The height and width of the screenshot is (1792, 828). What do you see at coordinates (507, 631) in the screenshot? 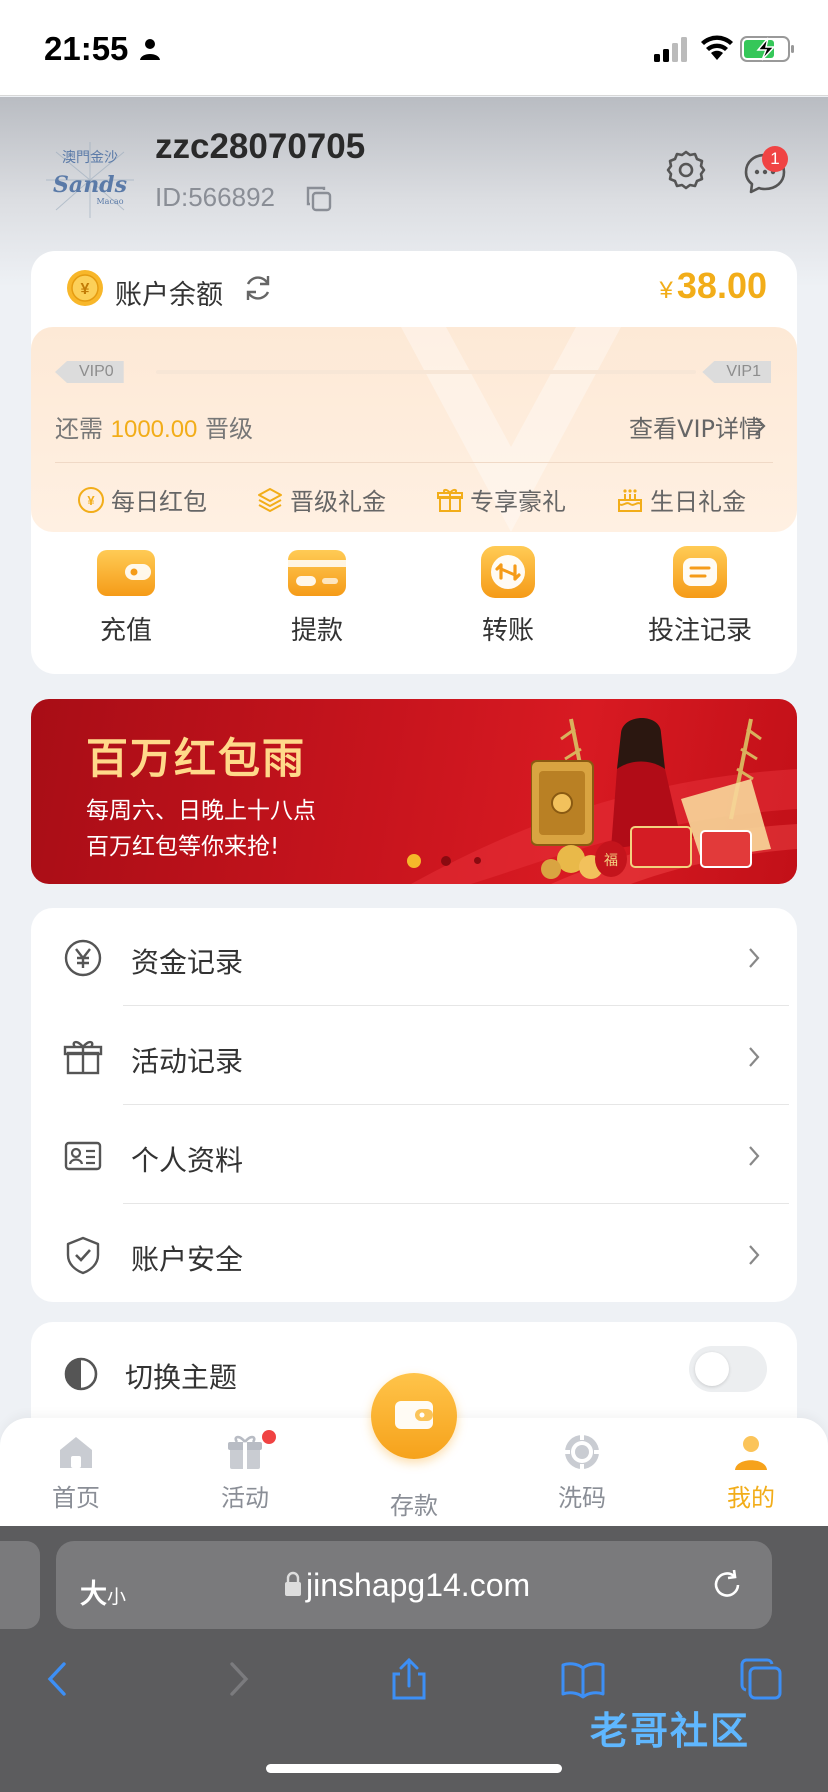
I see `action-label: 转账` at bounding box center [507, 631].